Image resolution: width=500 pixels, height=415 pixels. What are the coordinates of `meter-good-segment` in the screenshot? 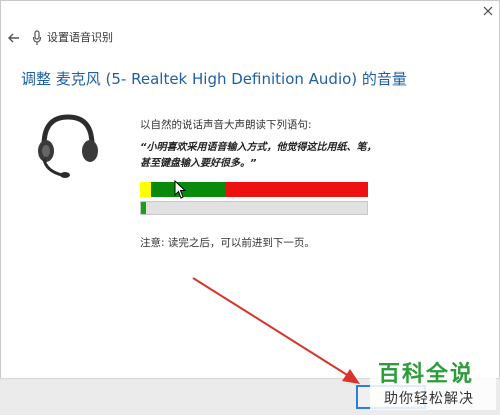 It's located at (188, 189).